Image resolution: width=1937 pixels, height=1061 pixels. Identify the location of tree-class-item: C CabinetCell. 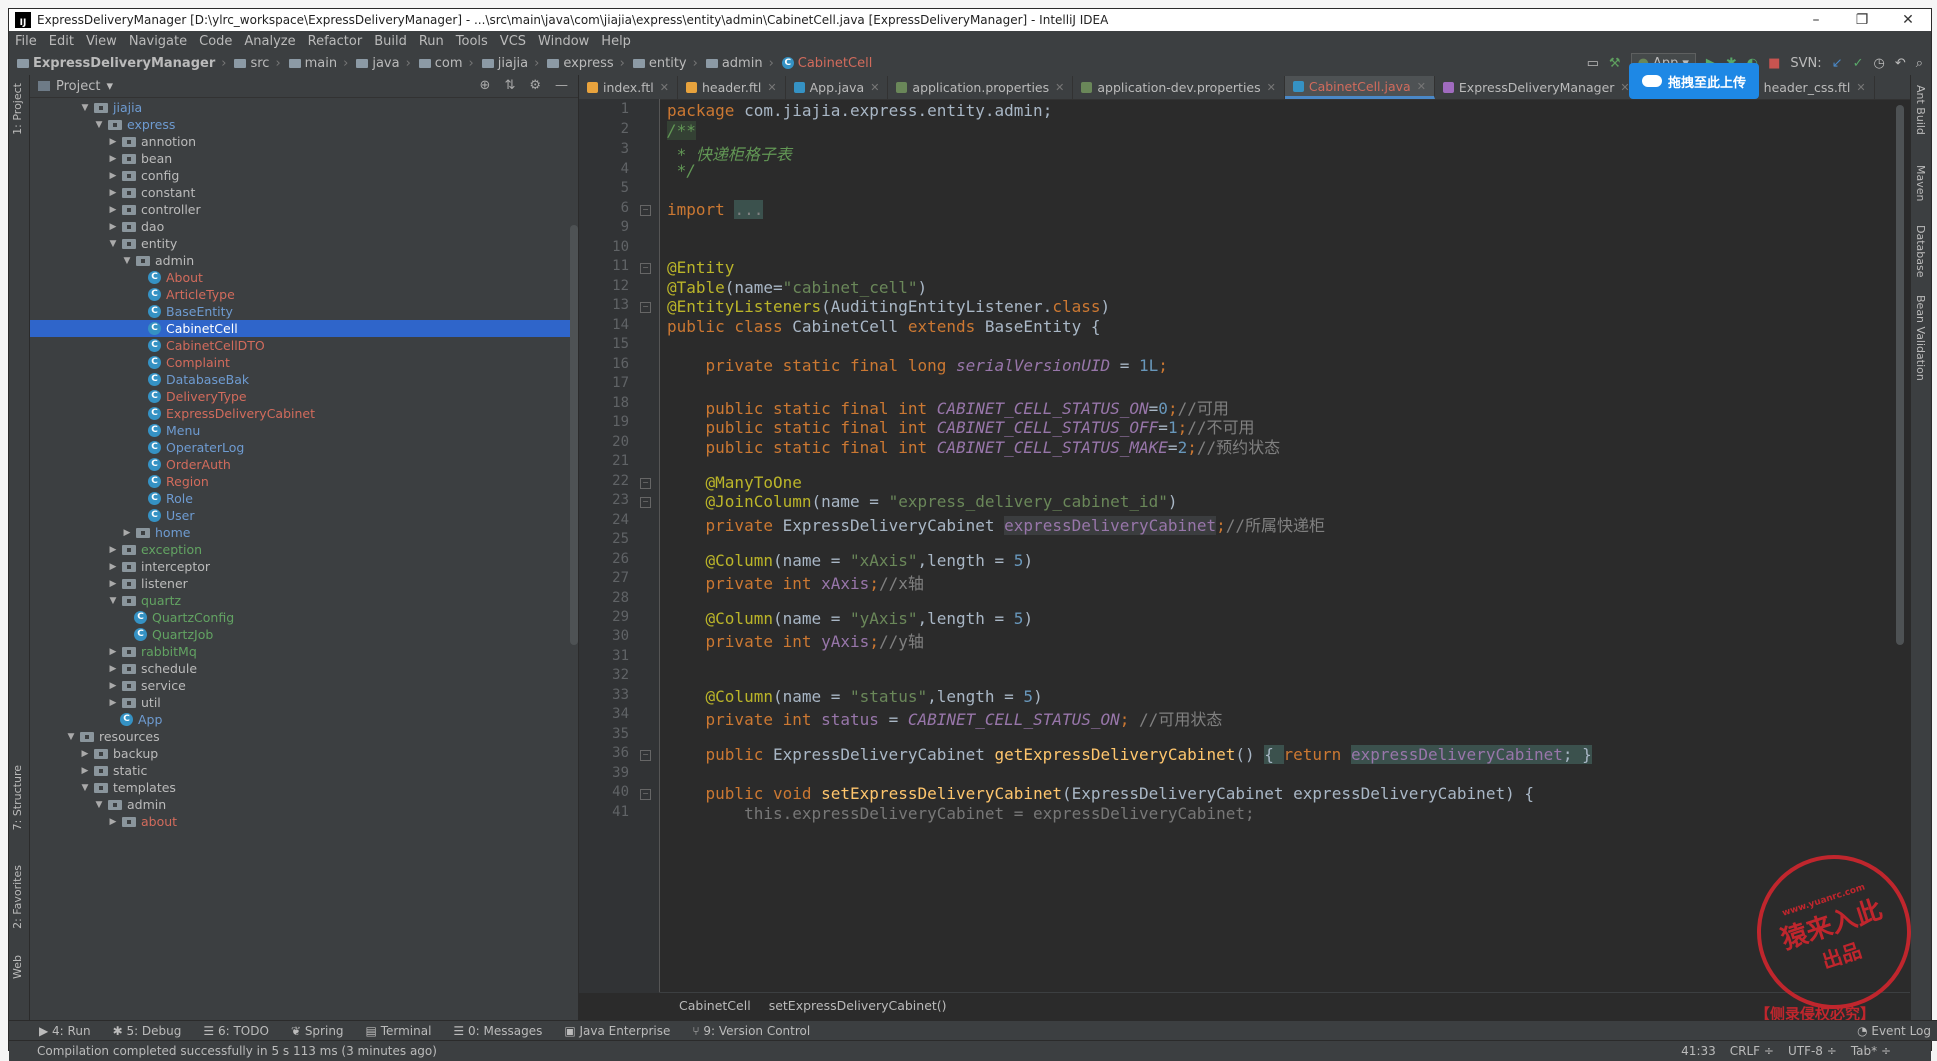
(304, 328).